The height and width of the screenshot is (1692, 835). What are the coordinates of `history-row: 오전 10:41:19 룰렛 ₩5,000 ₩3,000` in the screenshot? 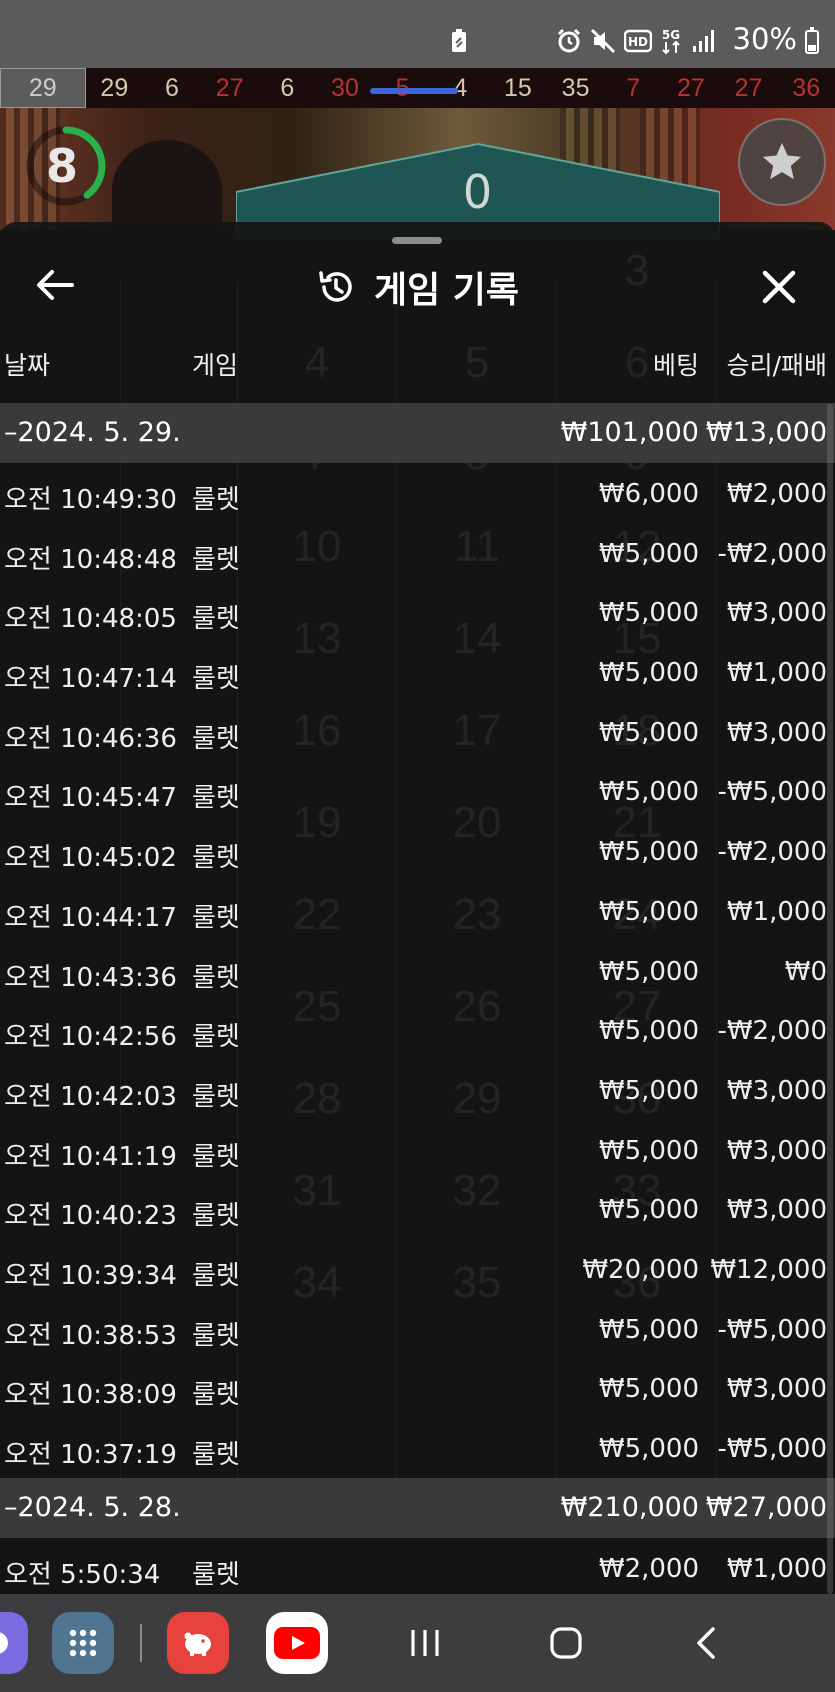 It's located at (417, 1150).